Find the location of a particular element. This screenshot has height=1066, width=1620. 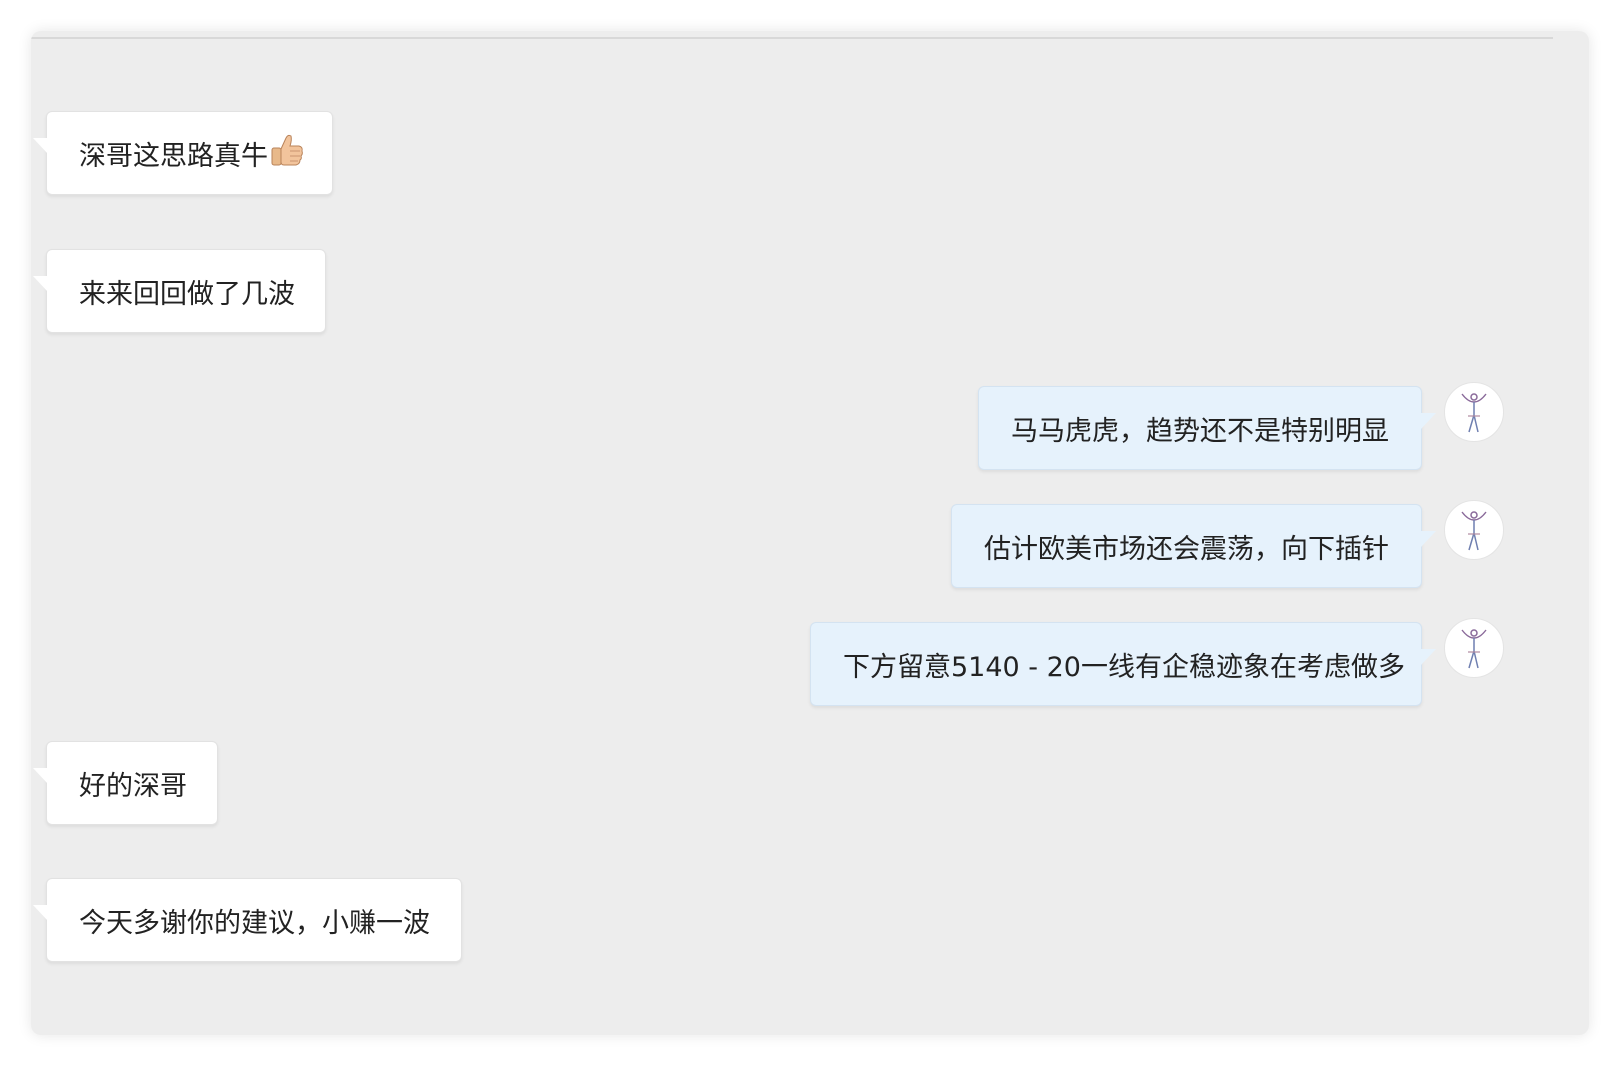

incoming-message-bubble: 今天多谢你的建议，小赚一波 is located at coordinates (247, 920).